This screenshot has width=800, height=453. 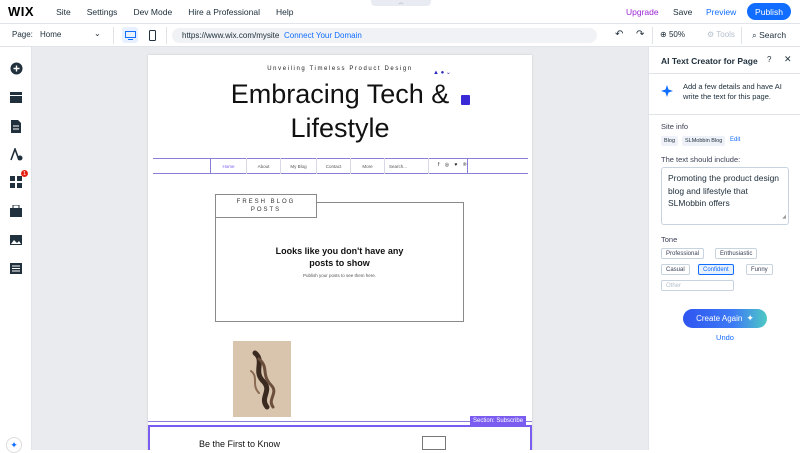 I want to click on cms-icon, so click(x=16, y=268).